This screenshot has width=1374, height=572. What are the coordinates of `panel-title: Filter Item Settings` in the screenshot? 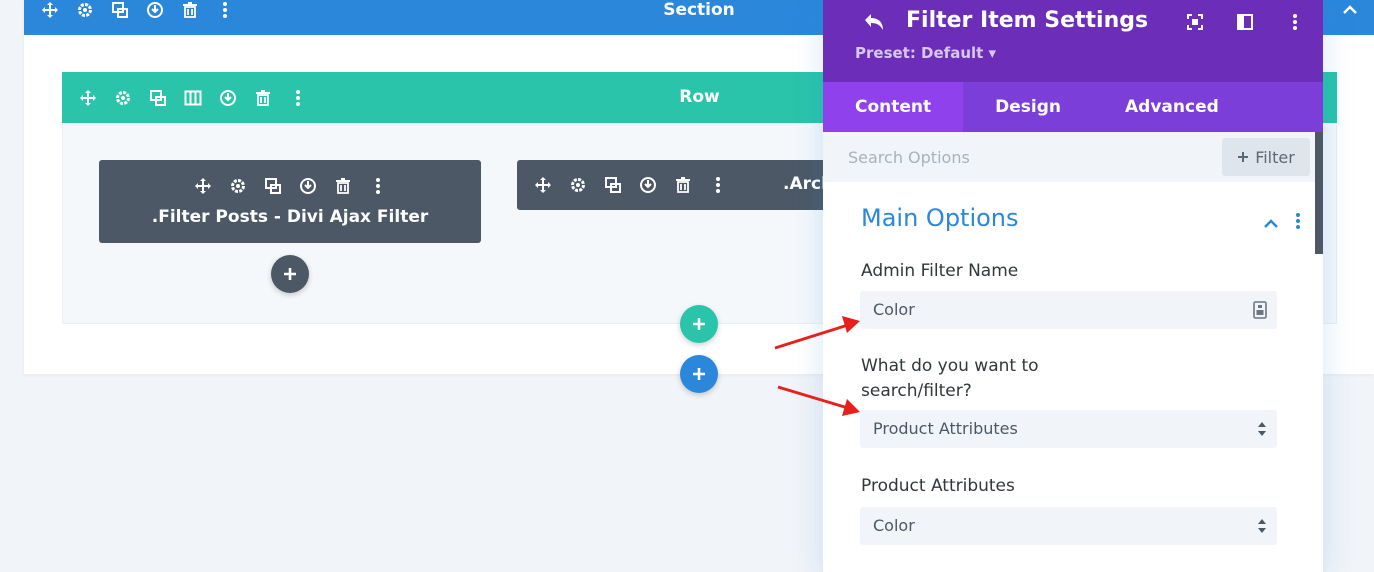 It's located at (1027, 20).